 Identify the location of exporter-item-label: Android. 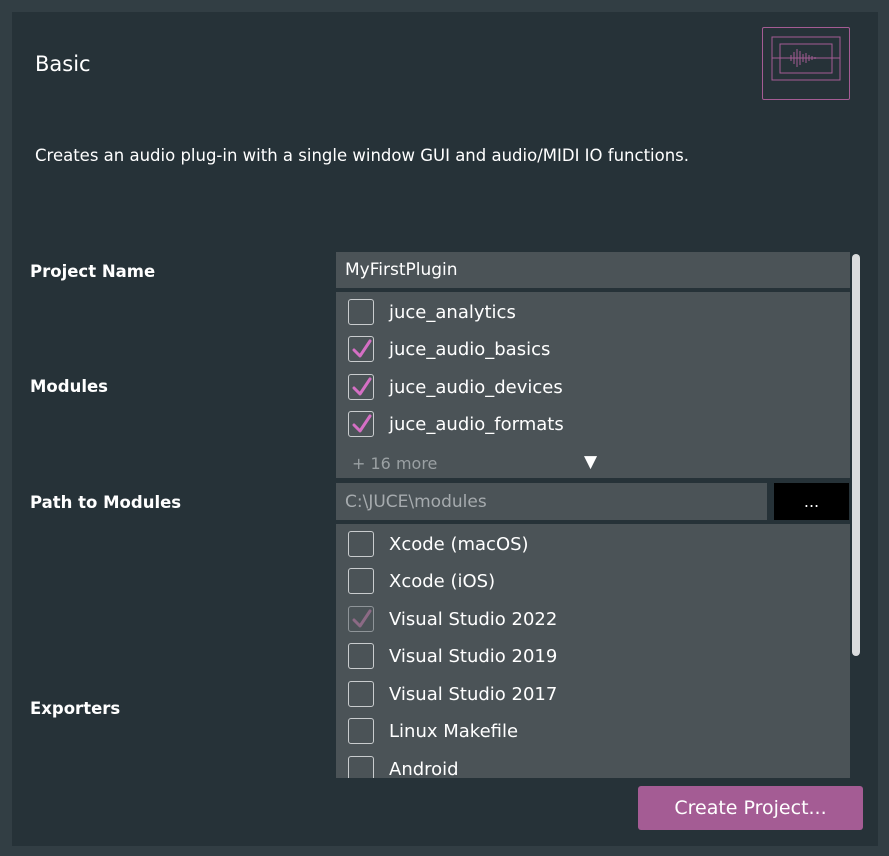
(424, 768).